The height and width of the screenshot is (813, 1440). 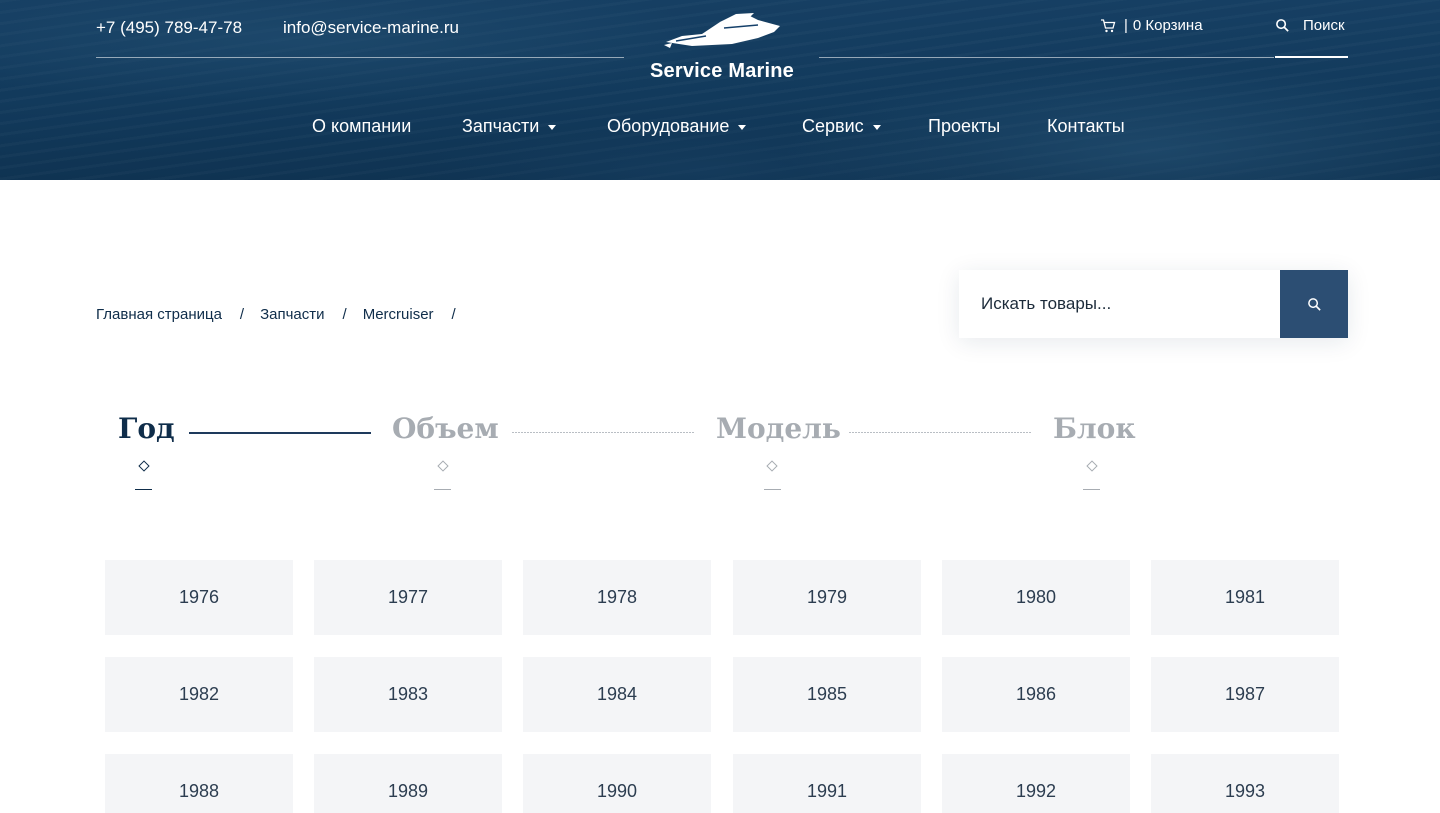 I want to click on product-search-button, so click(x=1314, y=304).